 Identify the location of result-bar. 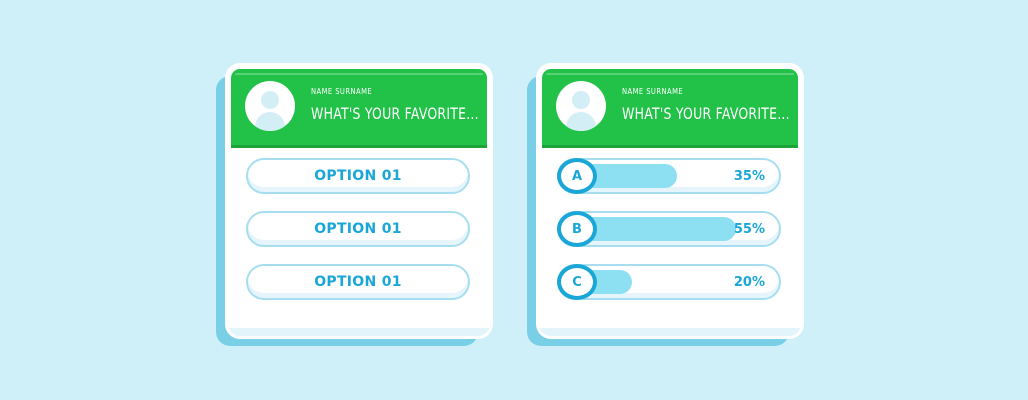
(654, 229).